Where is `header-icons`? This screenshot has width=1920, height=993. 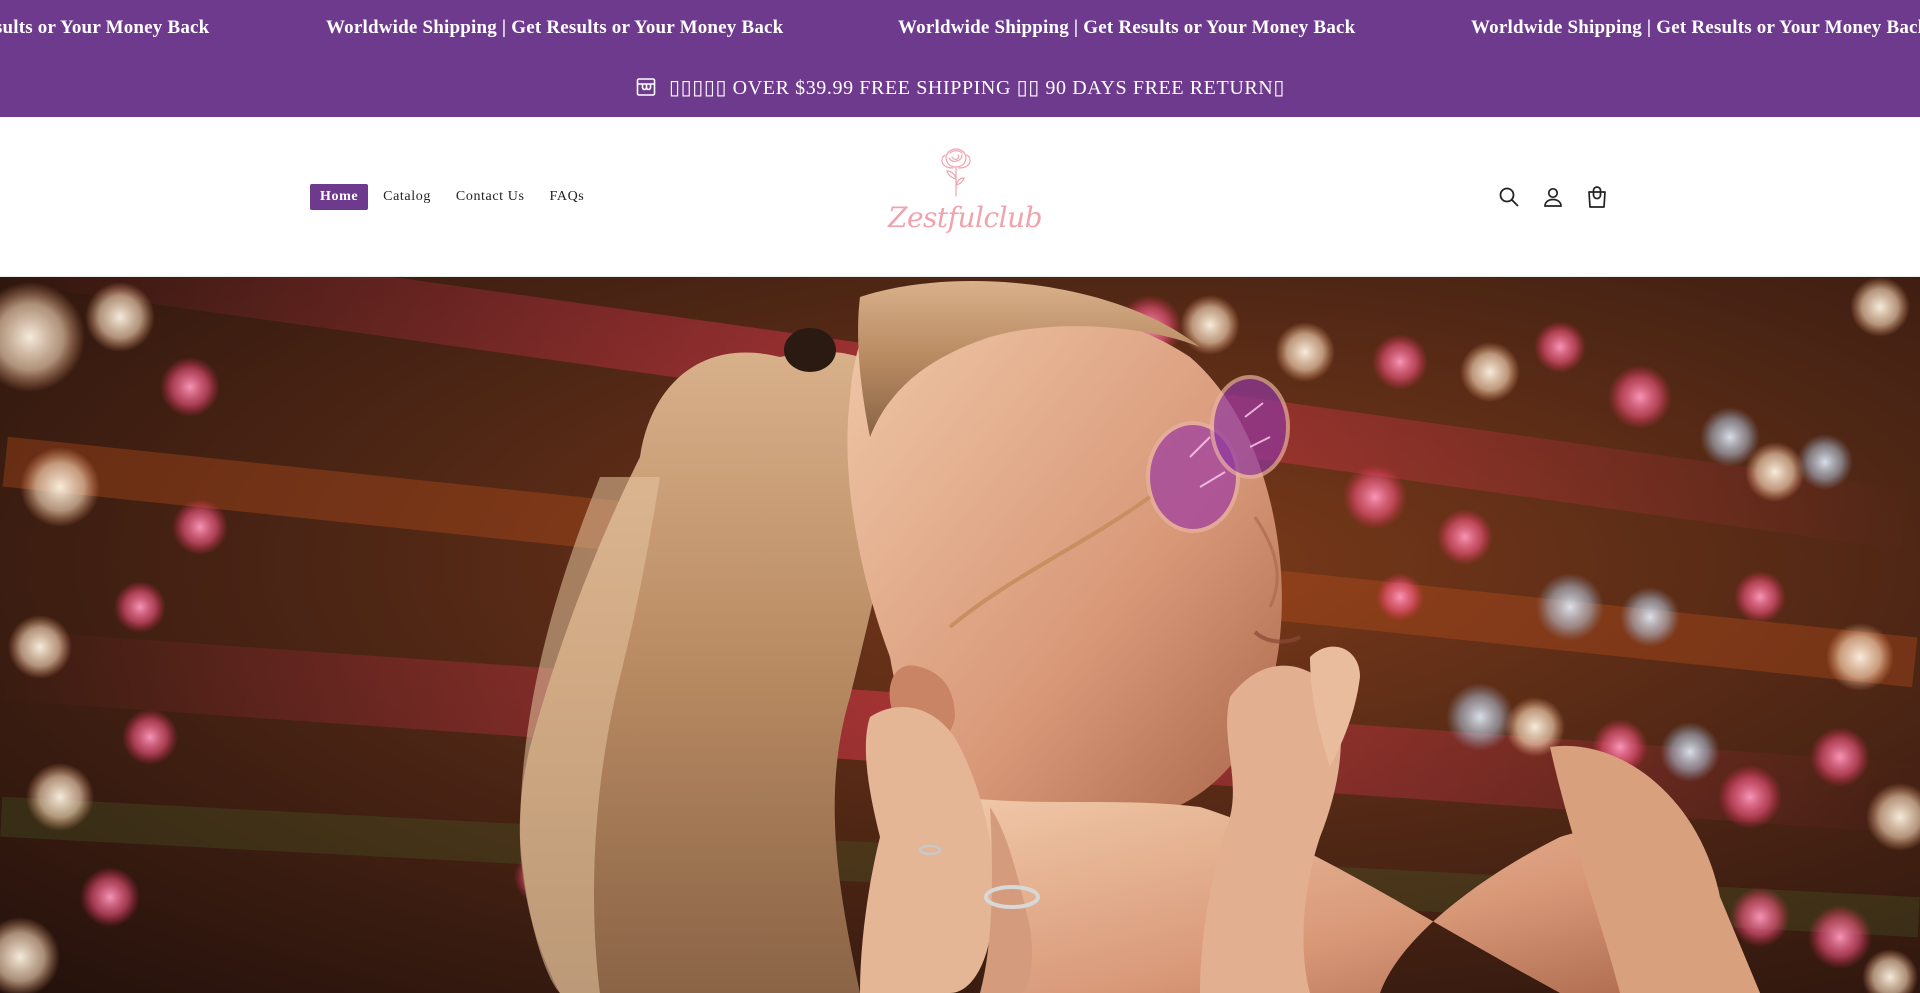 header-icons is located at coordinates (1552, 196).